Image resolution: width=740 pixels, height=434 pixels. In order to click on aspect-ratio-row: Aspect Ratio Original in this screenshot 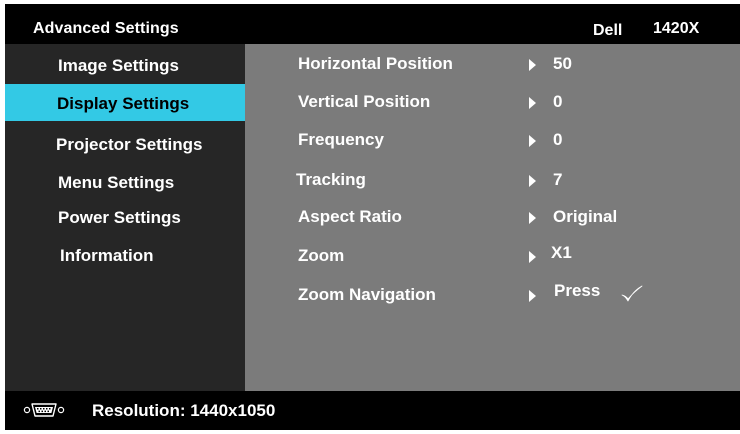, I will do `click(492, 216)`.